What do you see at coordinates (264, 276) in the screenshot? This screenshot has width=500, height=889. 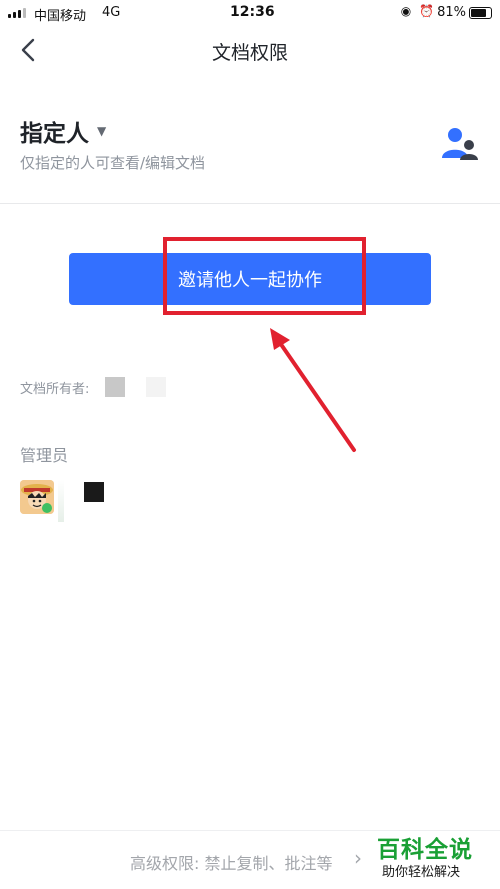 I see `highlight-annotation-box` at bounding box center [264, 276].